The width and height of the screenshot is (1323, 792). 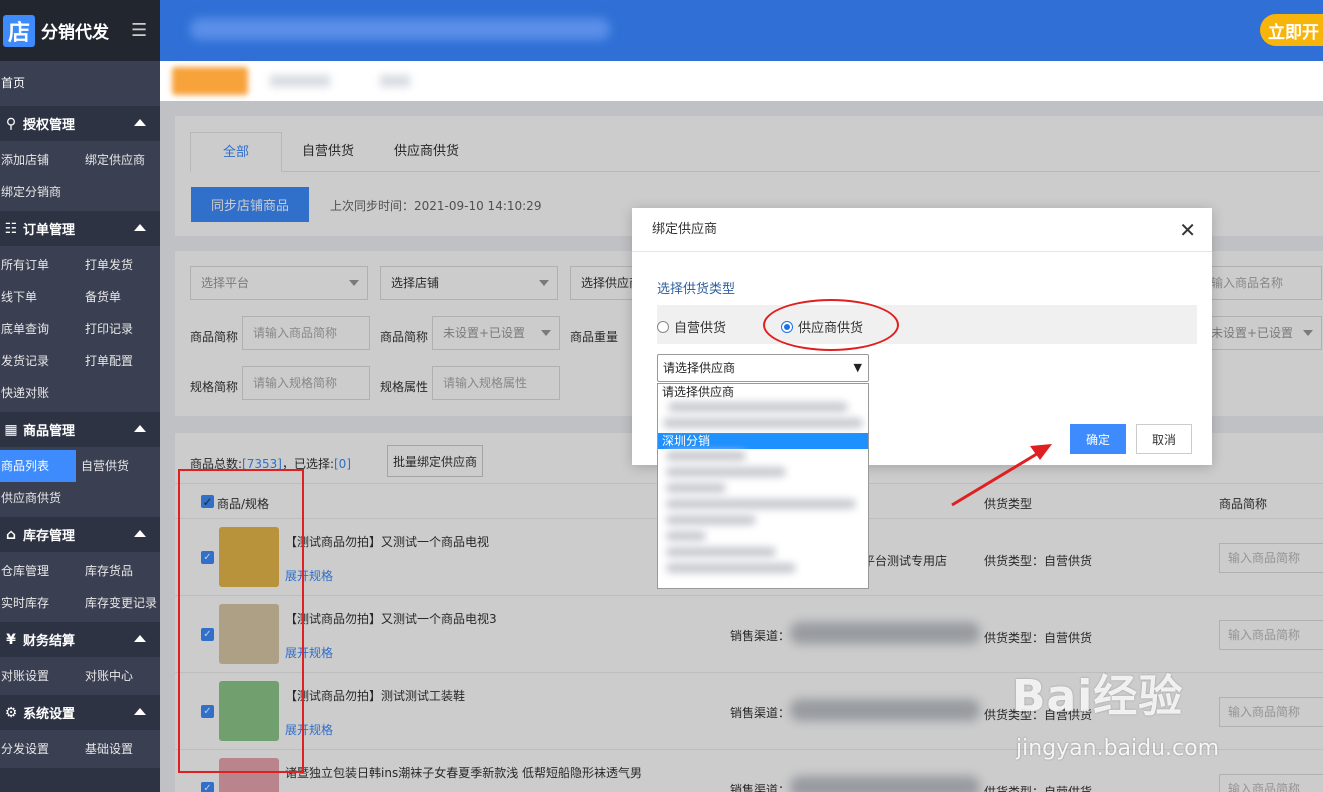 I want to click on blurred-banner, so click(x=400, y=29).